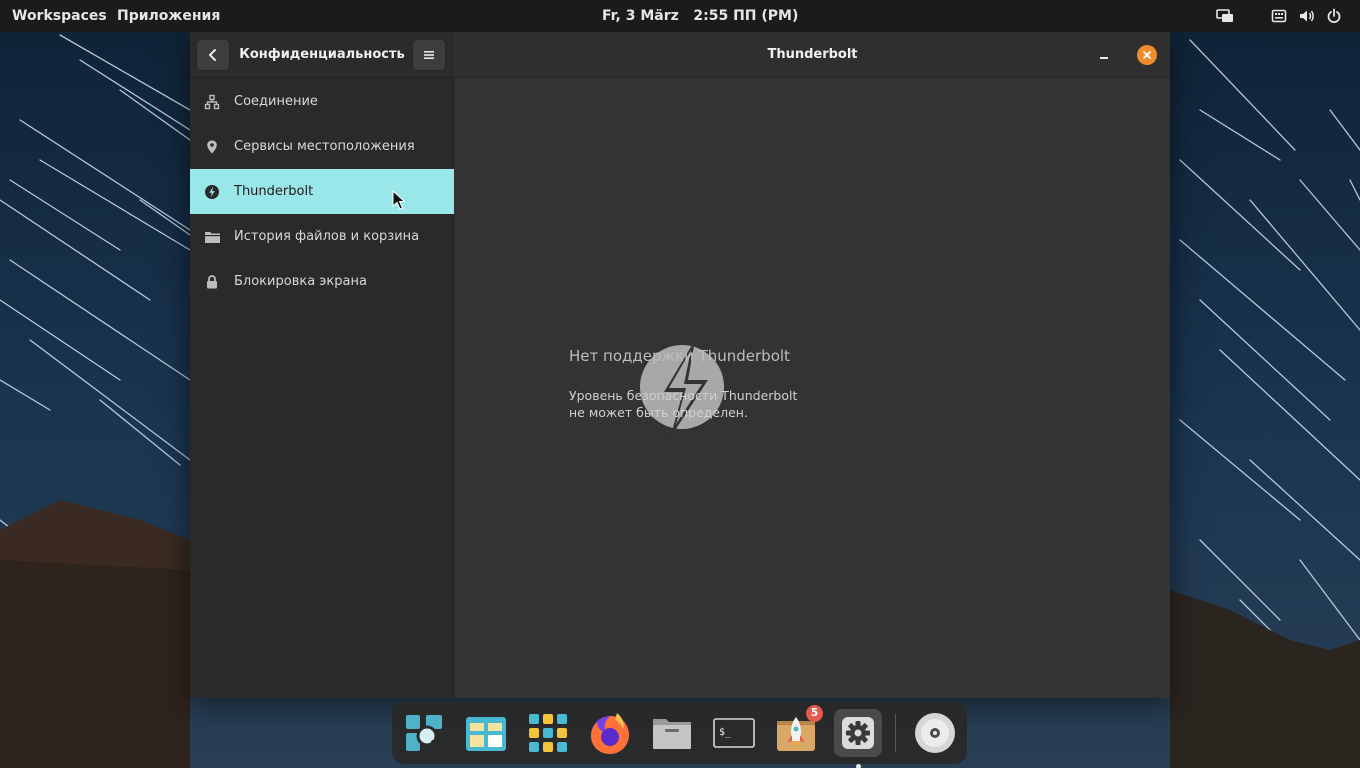  I want to click on sidebar-item-file-history-trash: История файлов и корзина, so click(322, 236).